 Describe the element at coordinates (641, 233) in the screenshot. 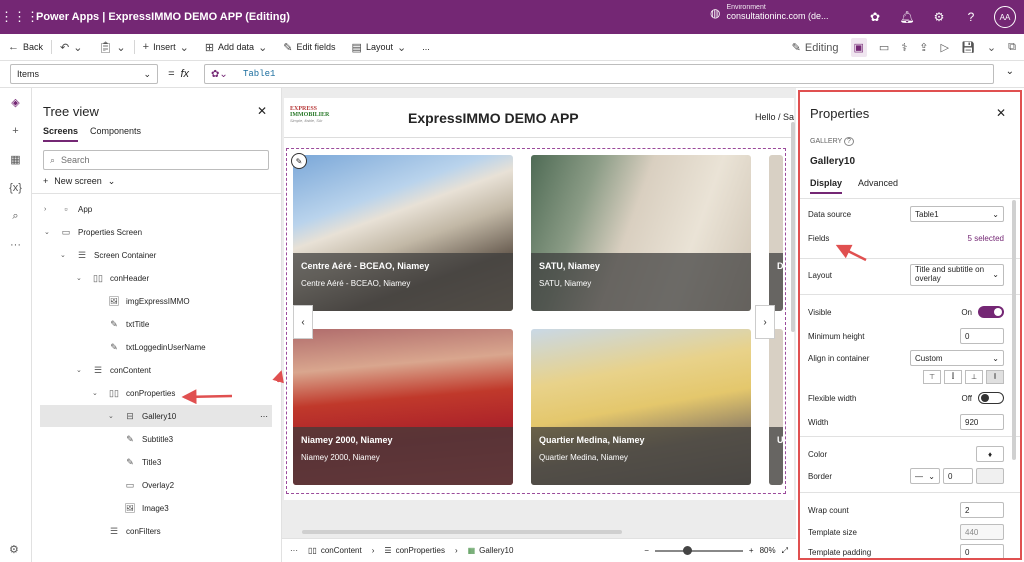

I see `gallery-card: SATU, Niamey SATU, Niamey` at that location.